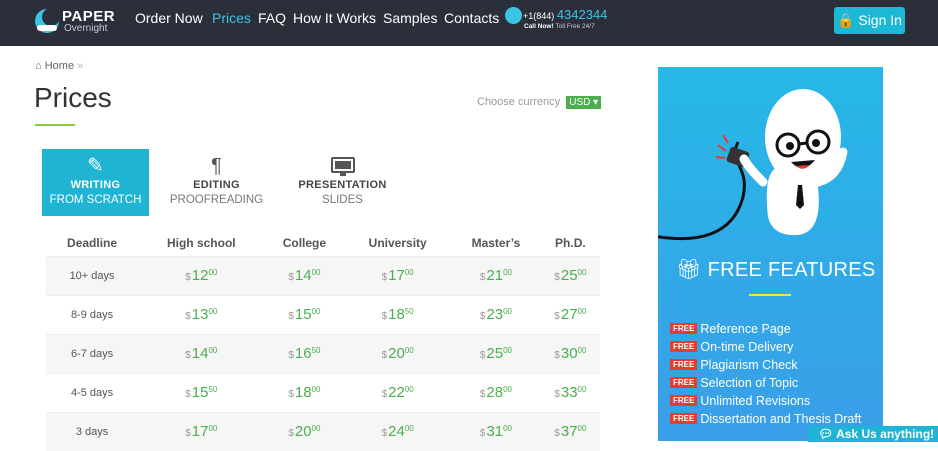  Describe the element at coordinates (231, 18) in the screenshot. I see `nav-prices: Prices` at that location.